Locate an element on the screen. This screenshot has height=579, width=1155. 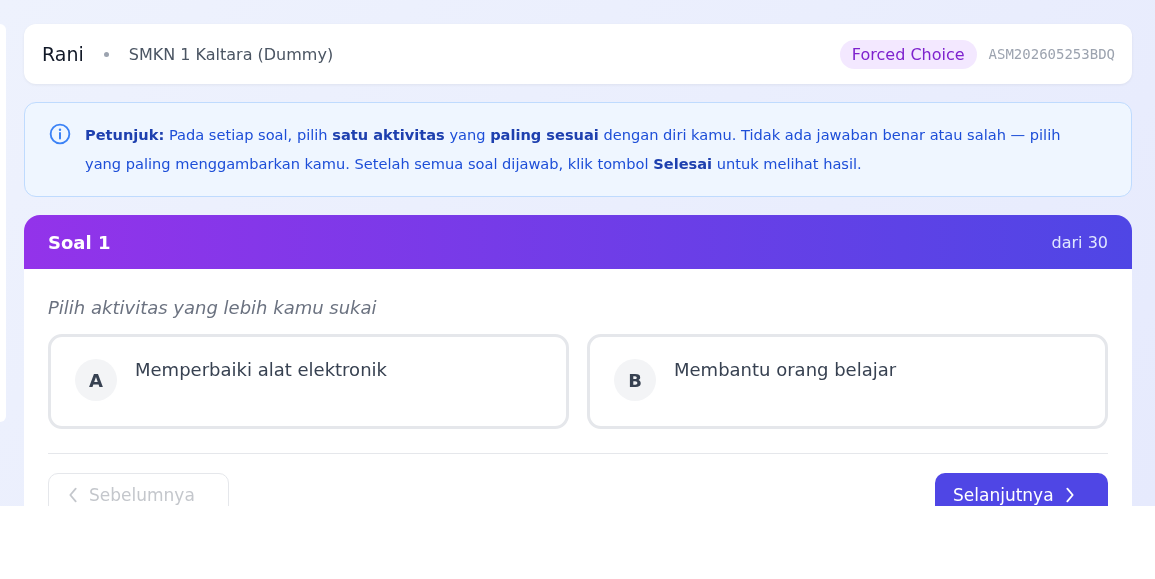
question-total: dari 30 is located at coordinates (1079, 242).